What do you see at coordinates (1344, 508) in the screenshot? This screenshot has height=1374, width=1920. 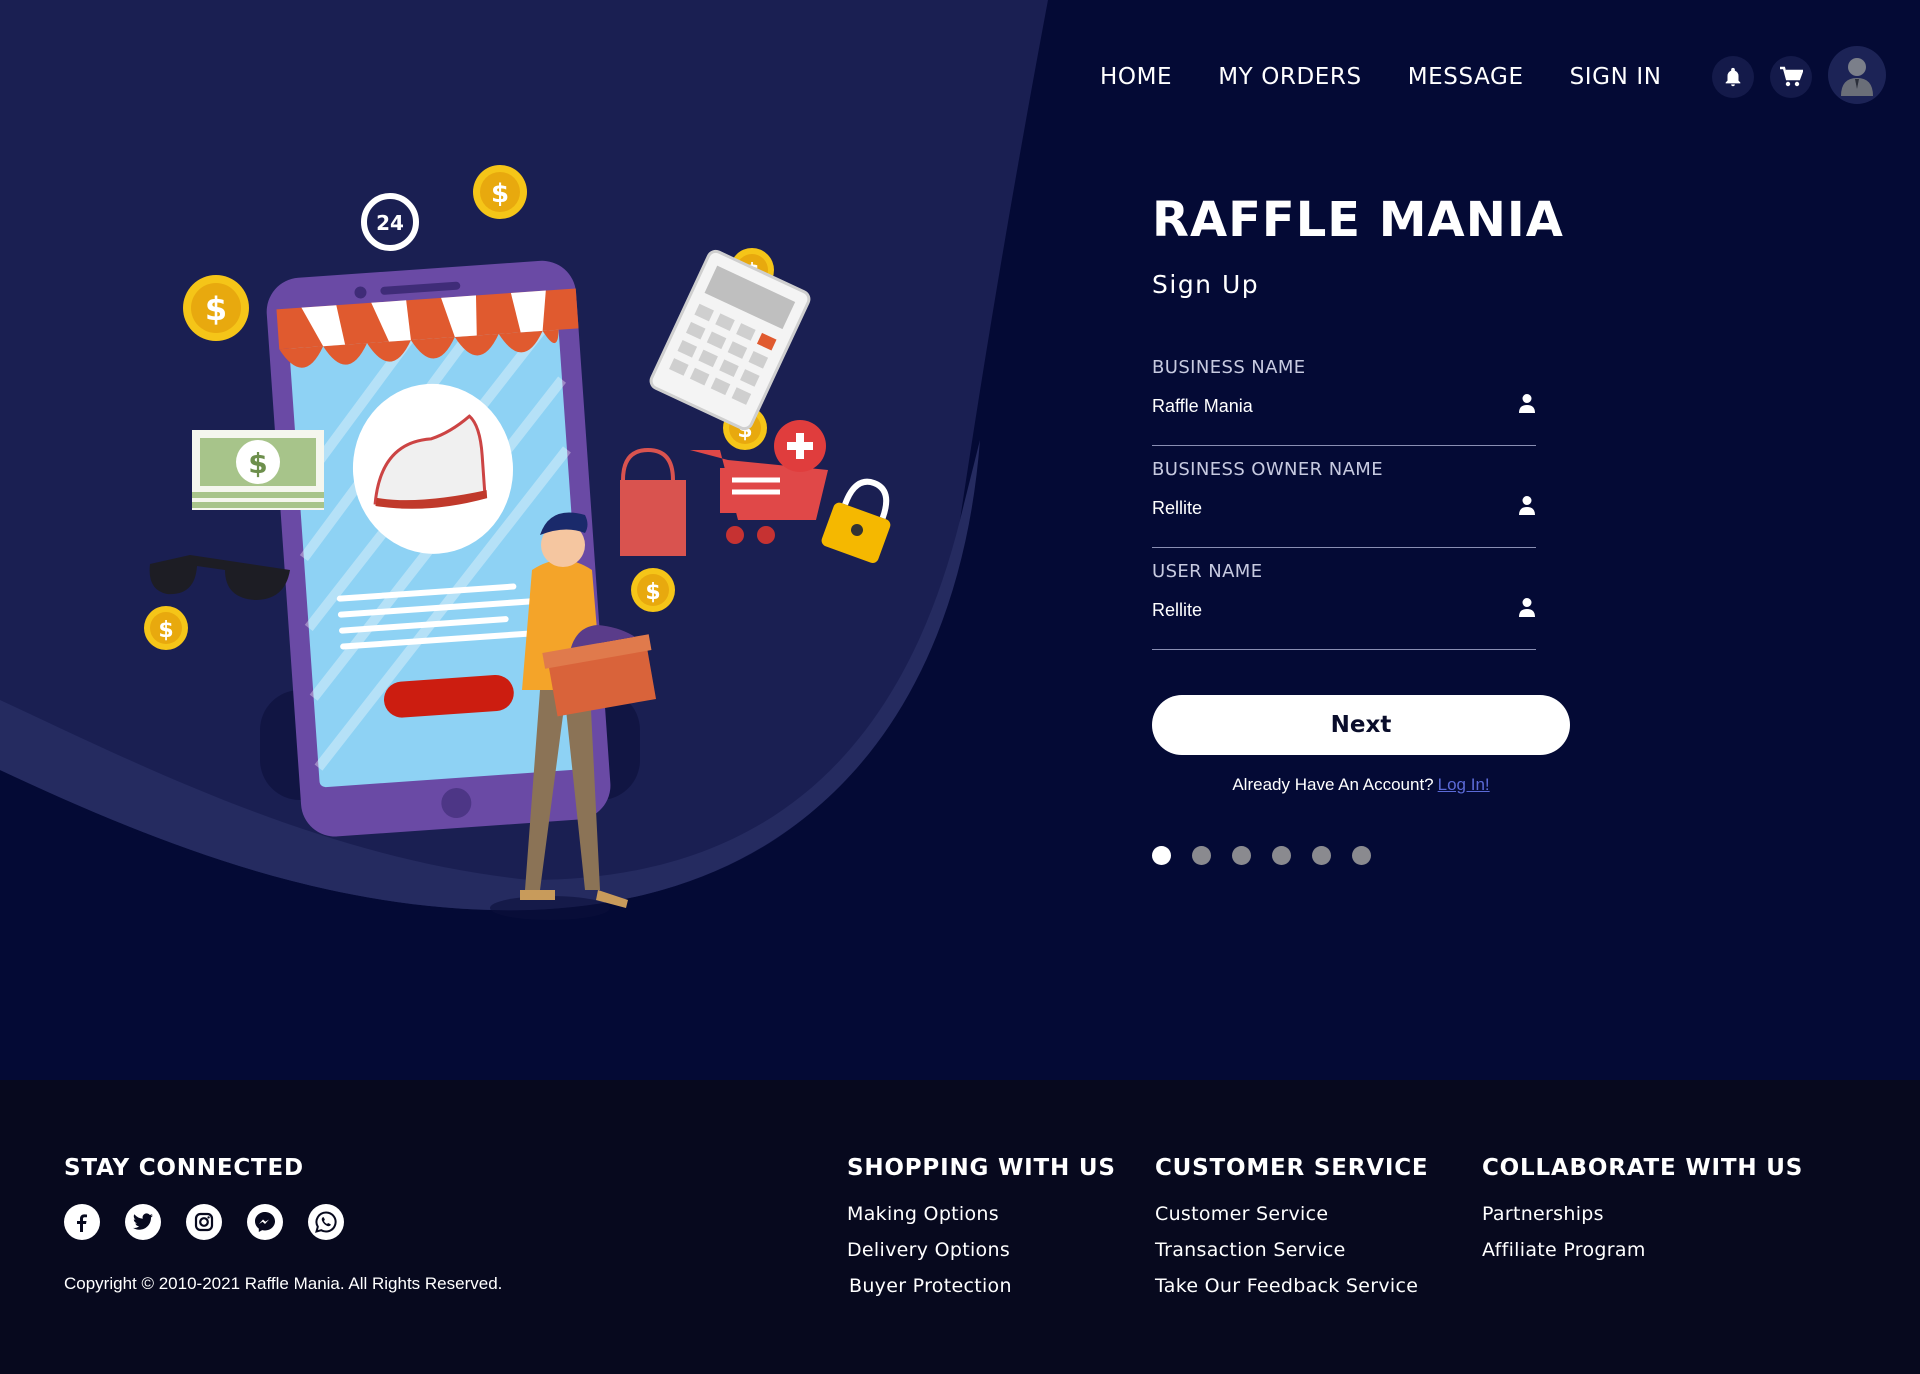 I see `business-owner-name-input: Rellite` at bounding box center [1344, 508].